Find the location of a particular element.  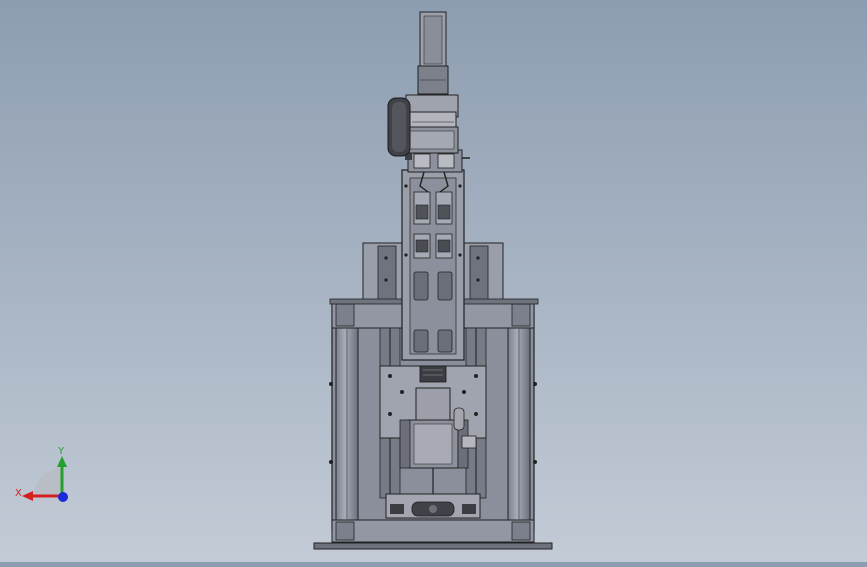

orientation-triad: Y X is located at coordinates (48, 475).